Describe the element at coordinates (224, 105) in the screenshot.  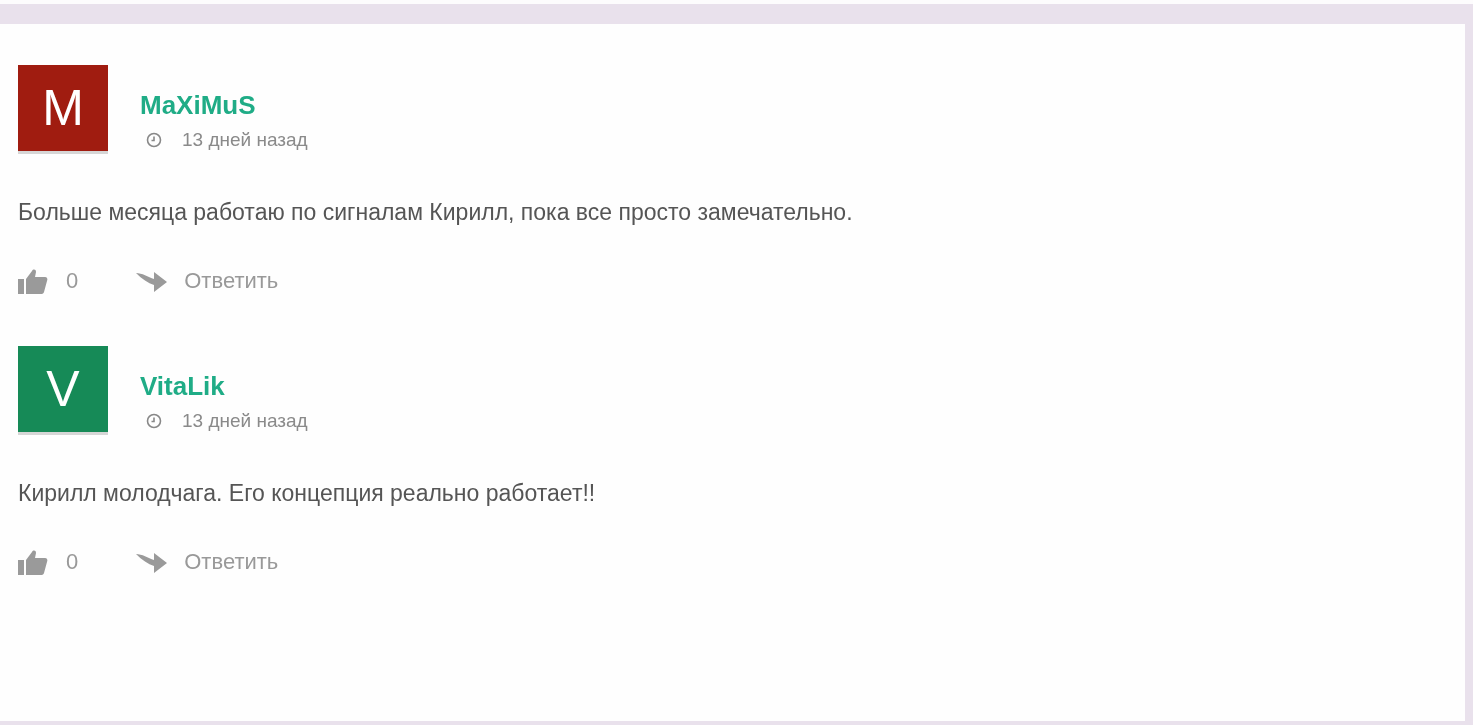
I see `author-name: MaXiMuS` at that location.